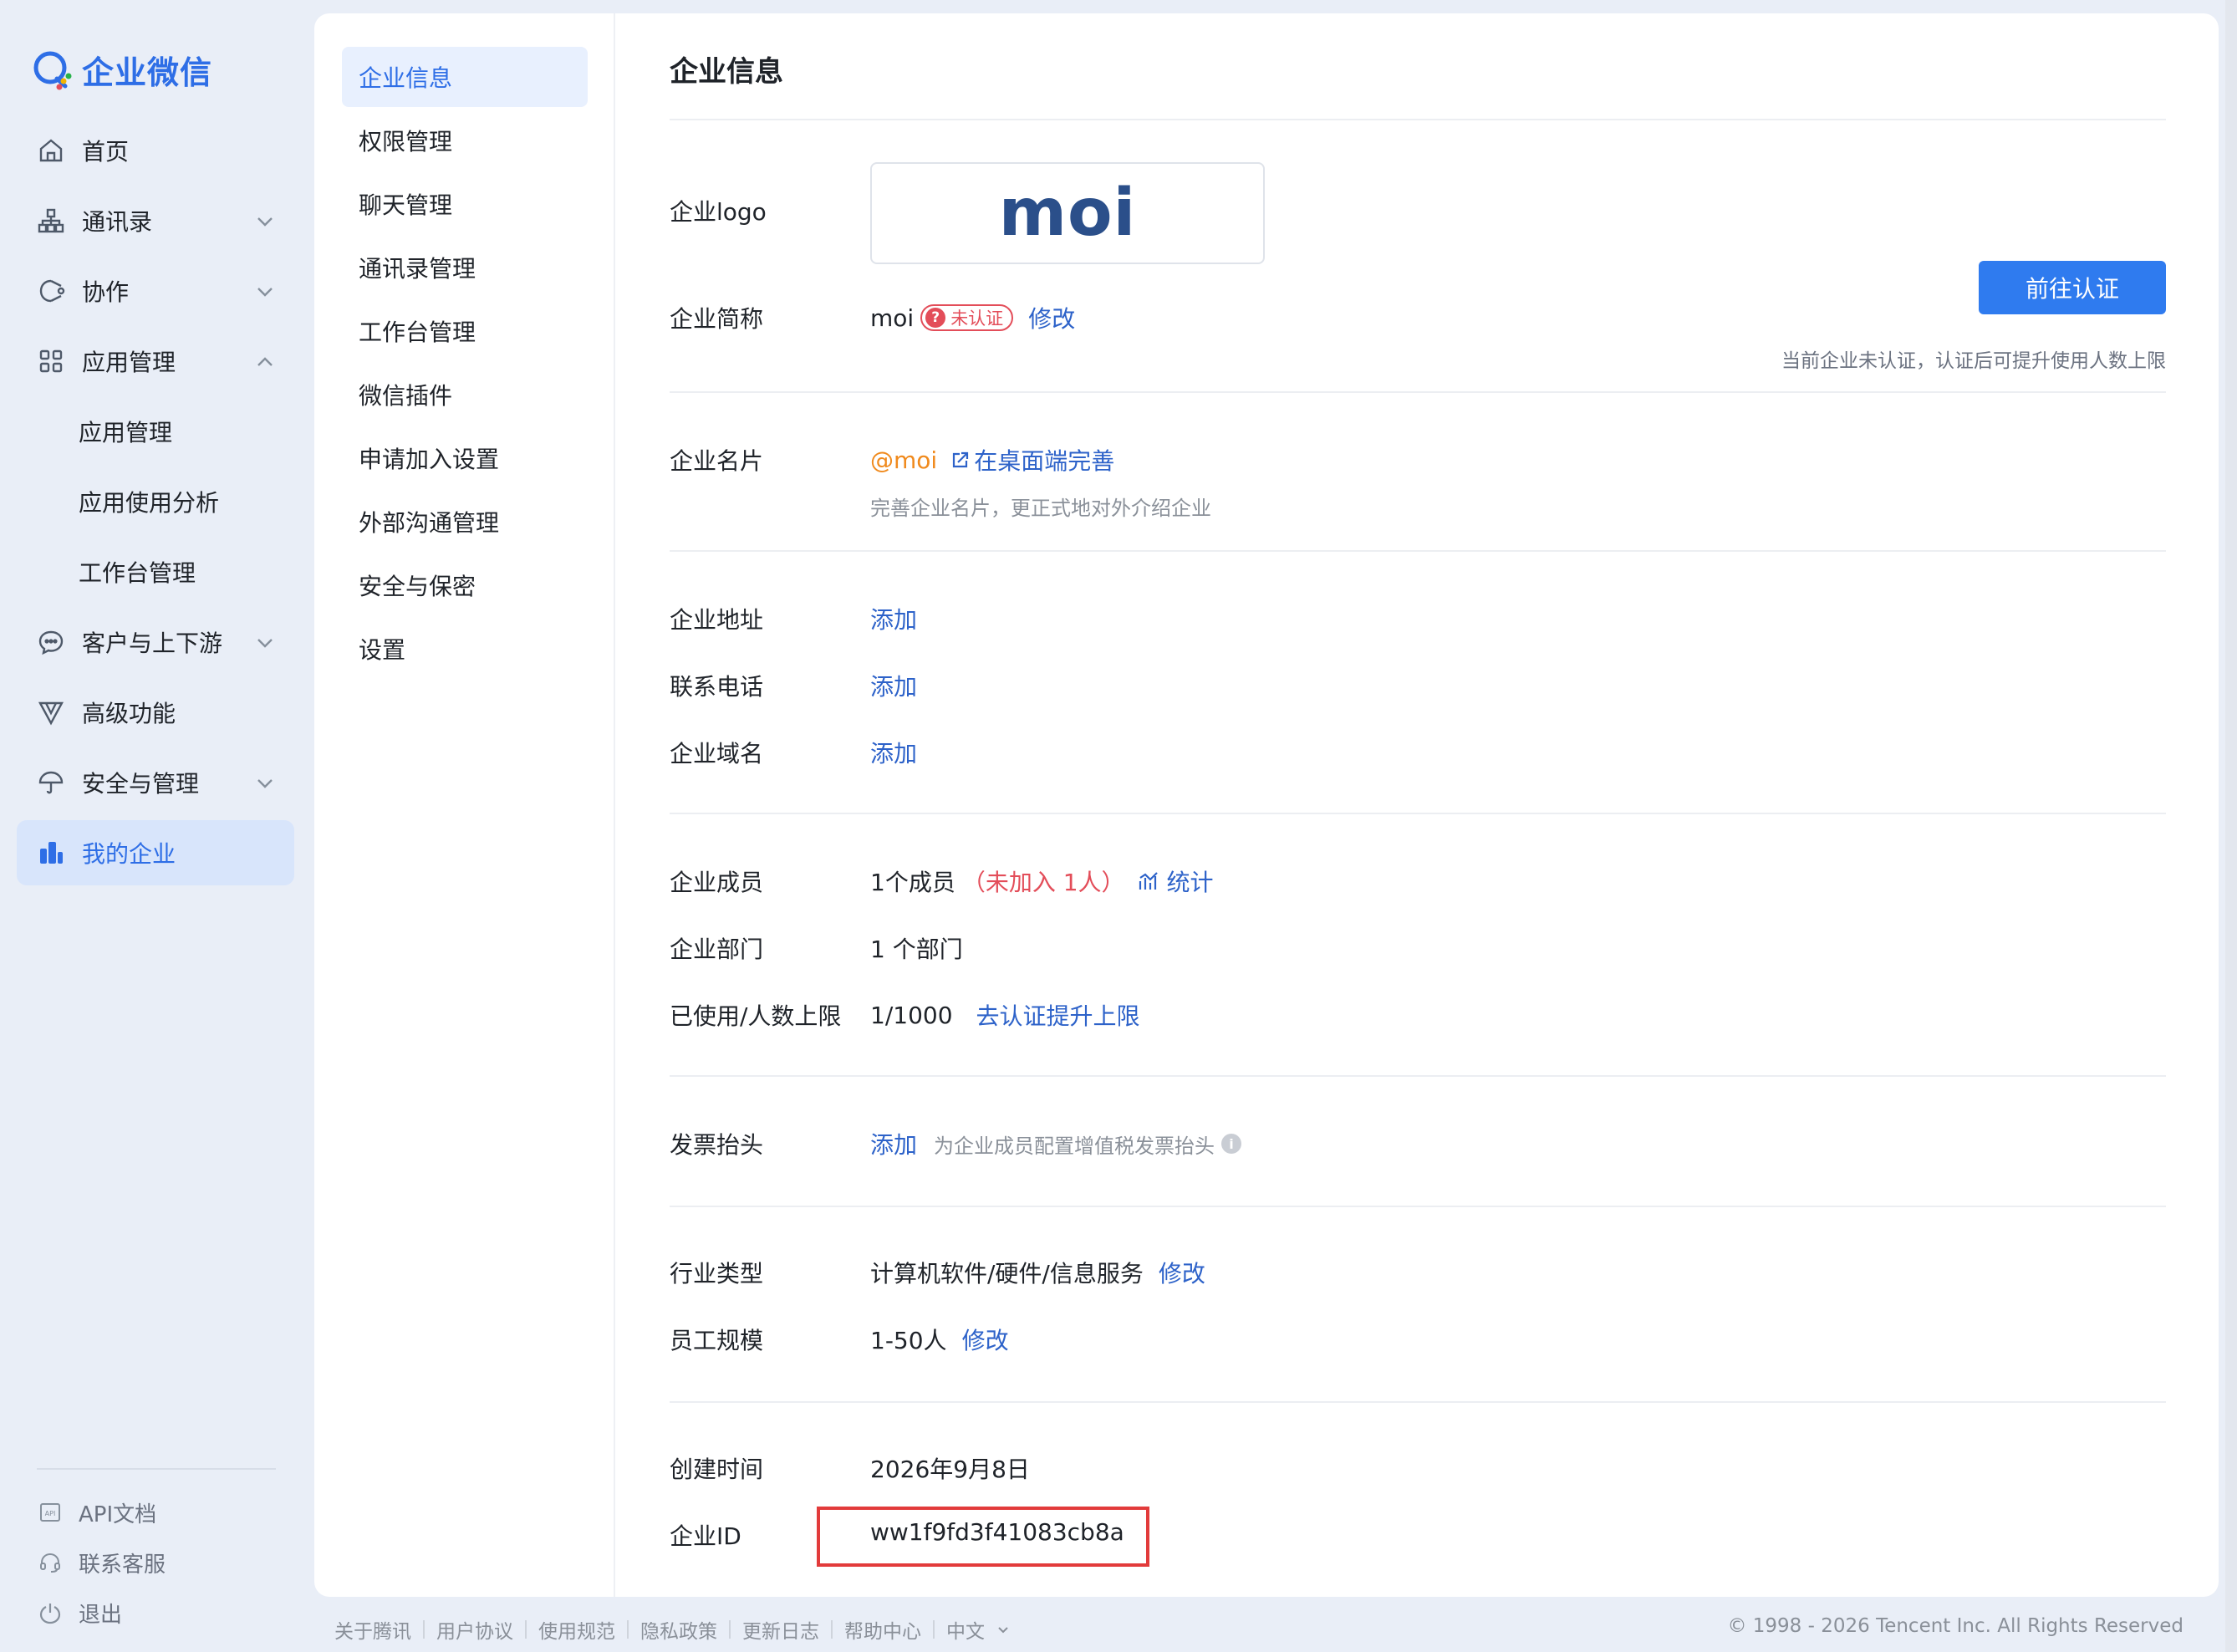 The image size is (2237, 1652). I want to click on members-count: 1个成员, so click(912, 882).